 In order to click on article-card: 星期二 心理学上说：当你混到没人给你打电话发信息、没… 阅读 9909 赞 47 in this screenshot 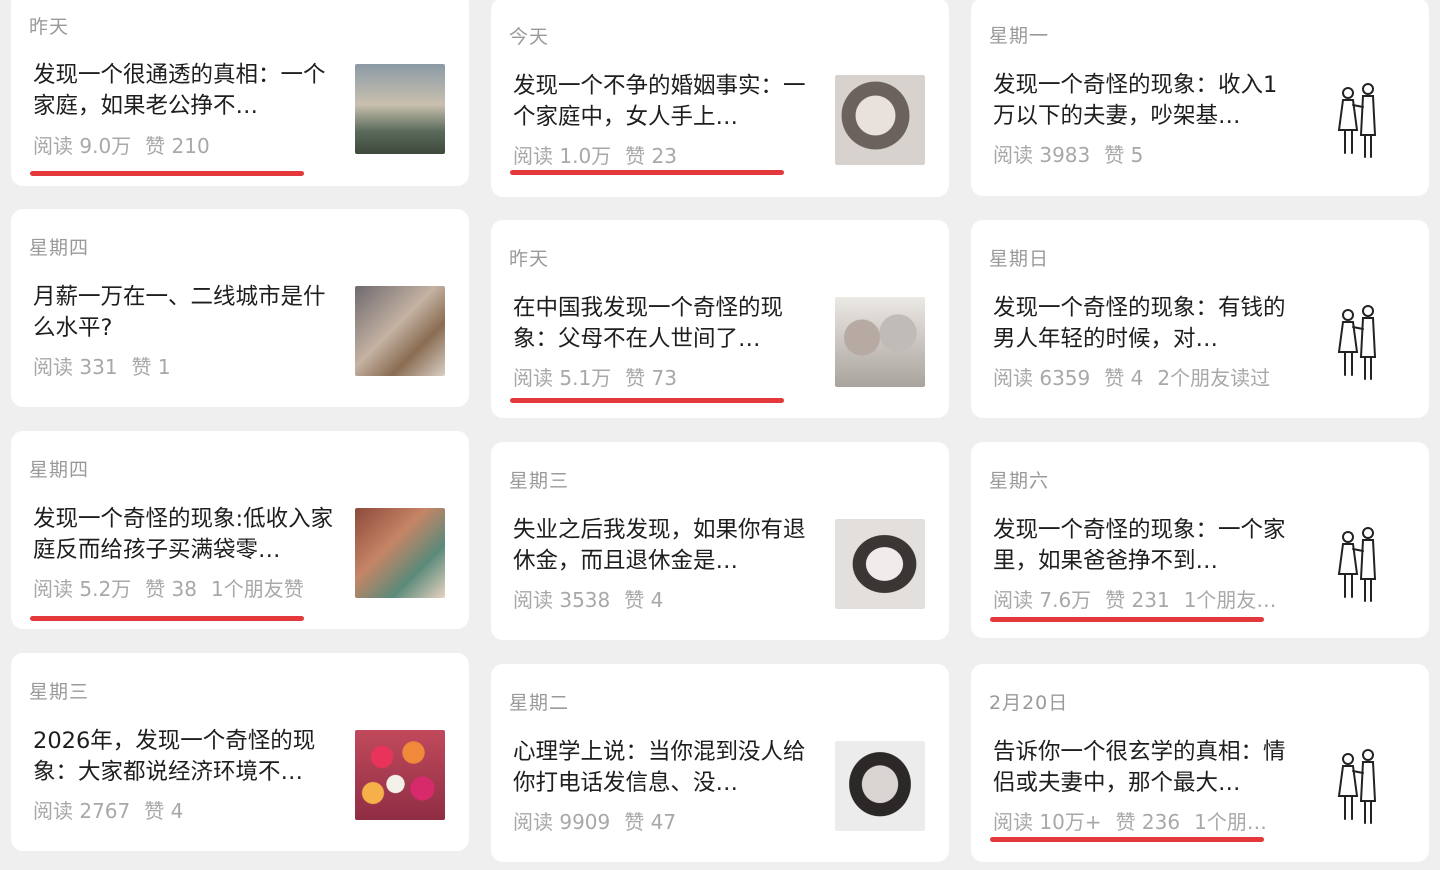, I will do `click(720, 763)`.